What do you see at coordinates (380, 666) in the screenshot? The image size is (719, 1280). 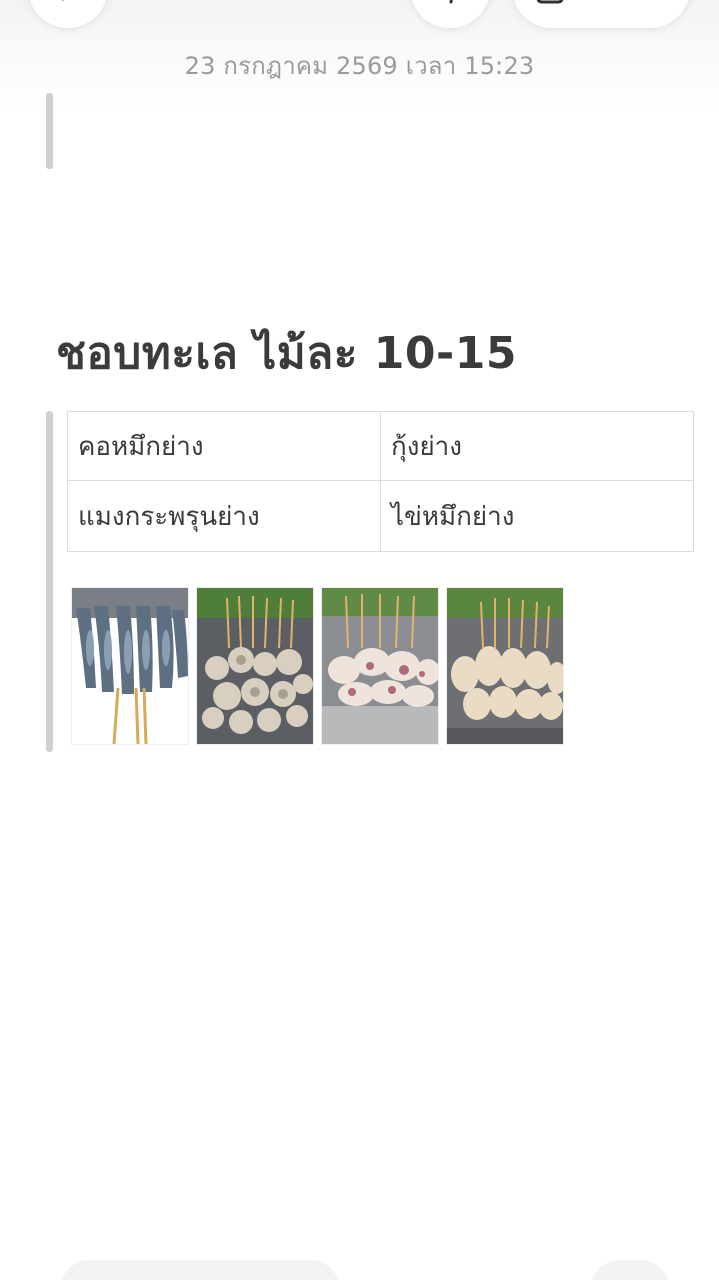 I see `grilled-jellyfish-photo` at bounding box center [380, 666].